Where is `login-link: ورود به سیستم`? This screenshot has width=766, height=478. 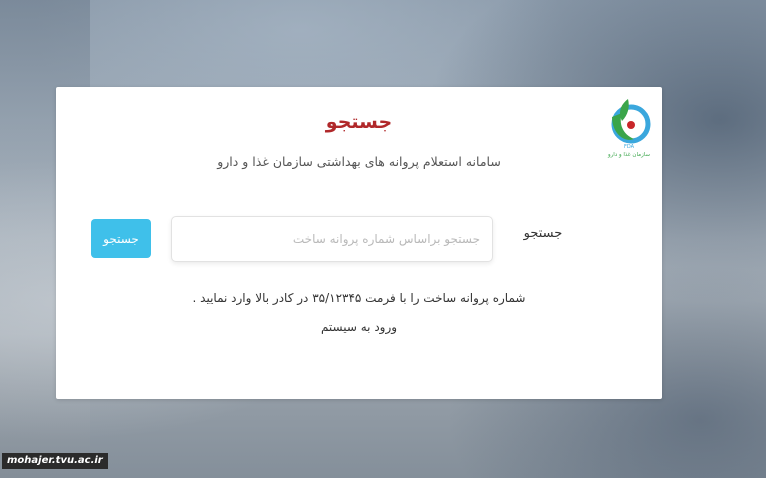
login-link: ورود به سیستم is located at coordinates (359, 327).